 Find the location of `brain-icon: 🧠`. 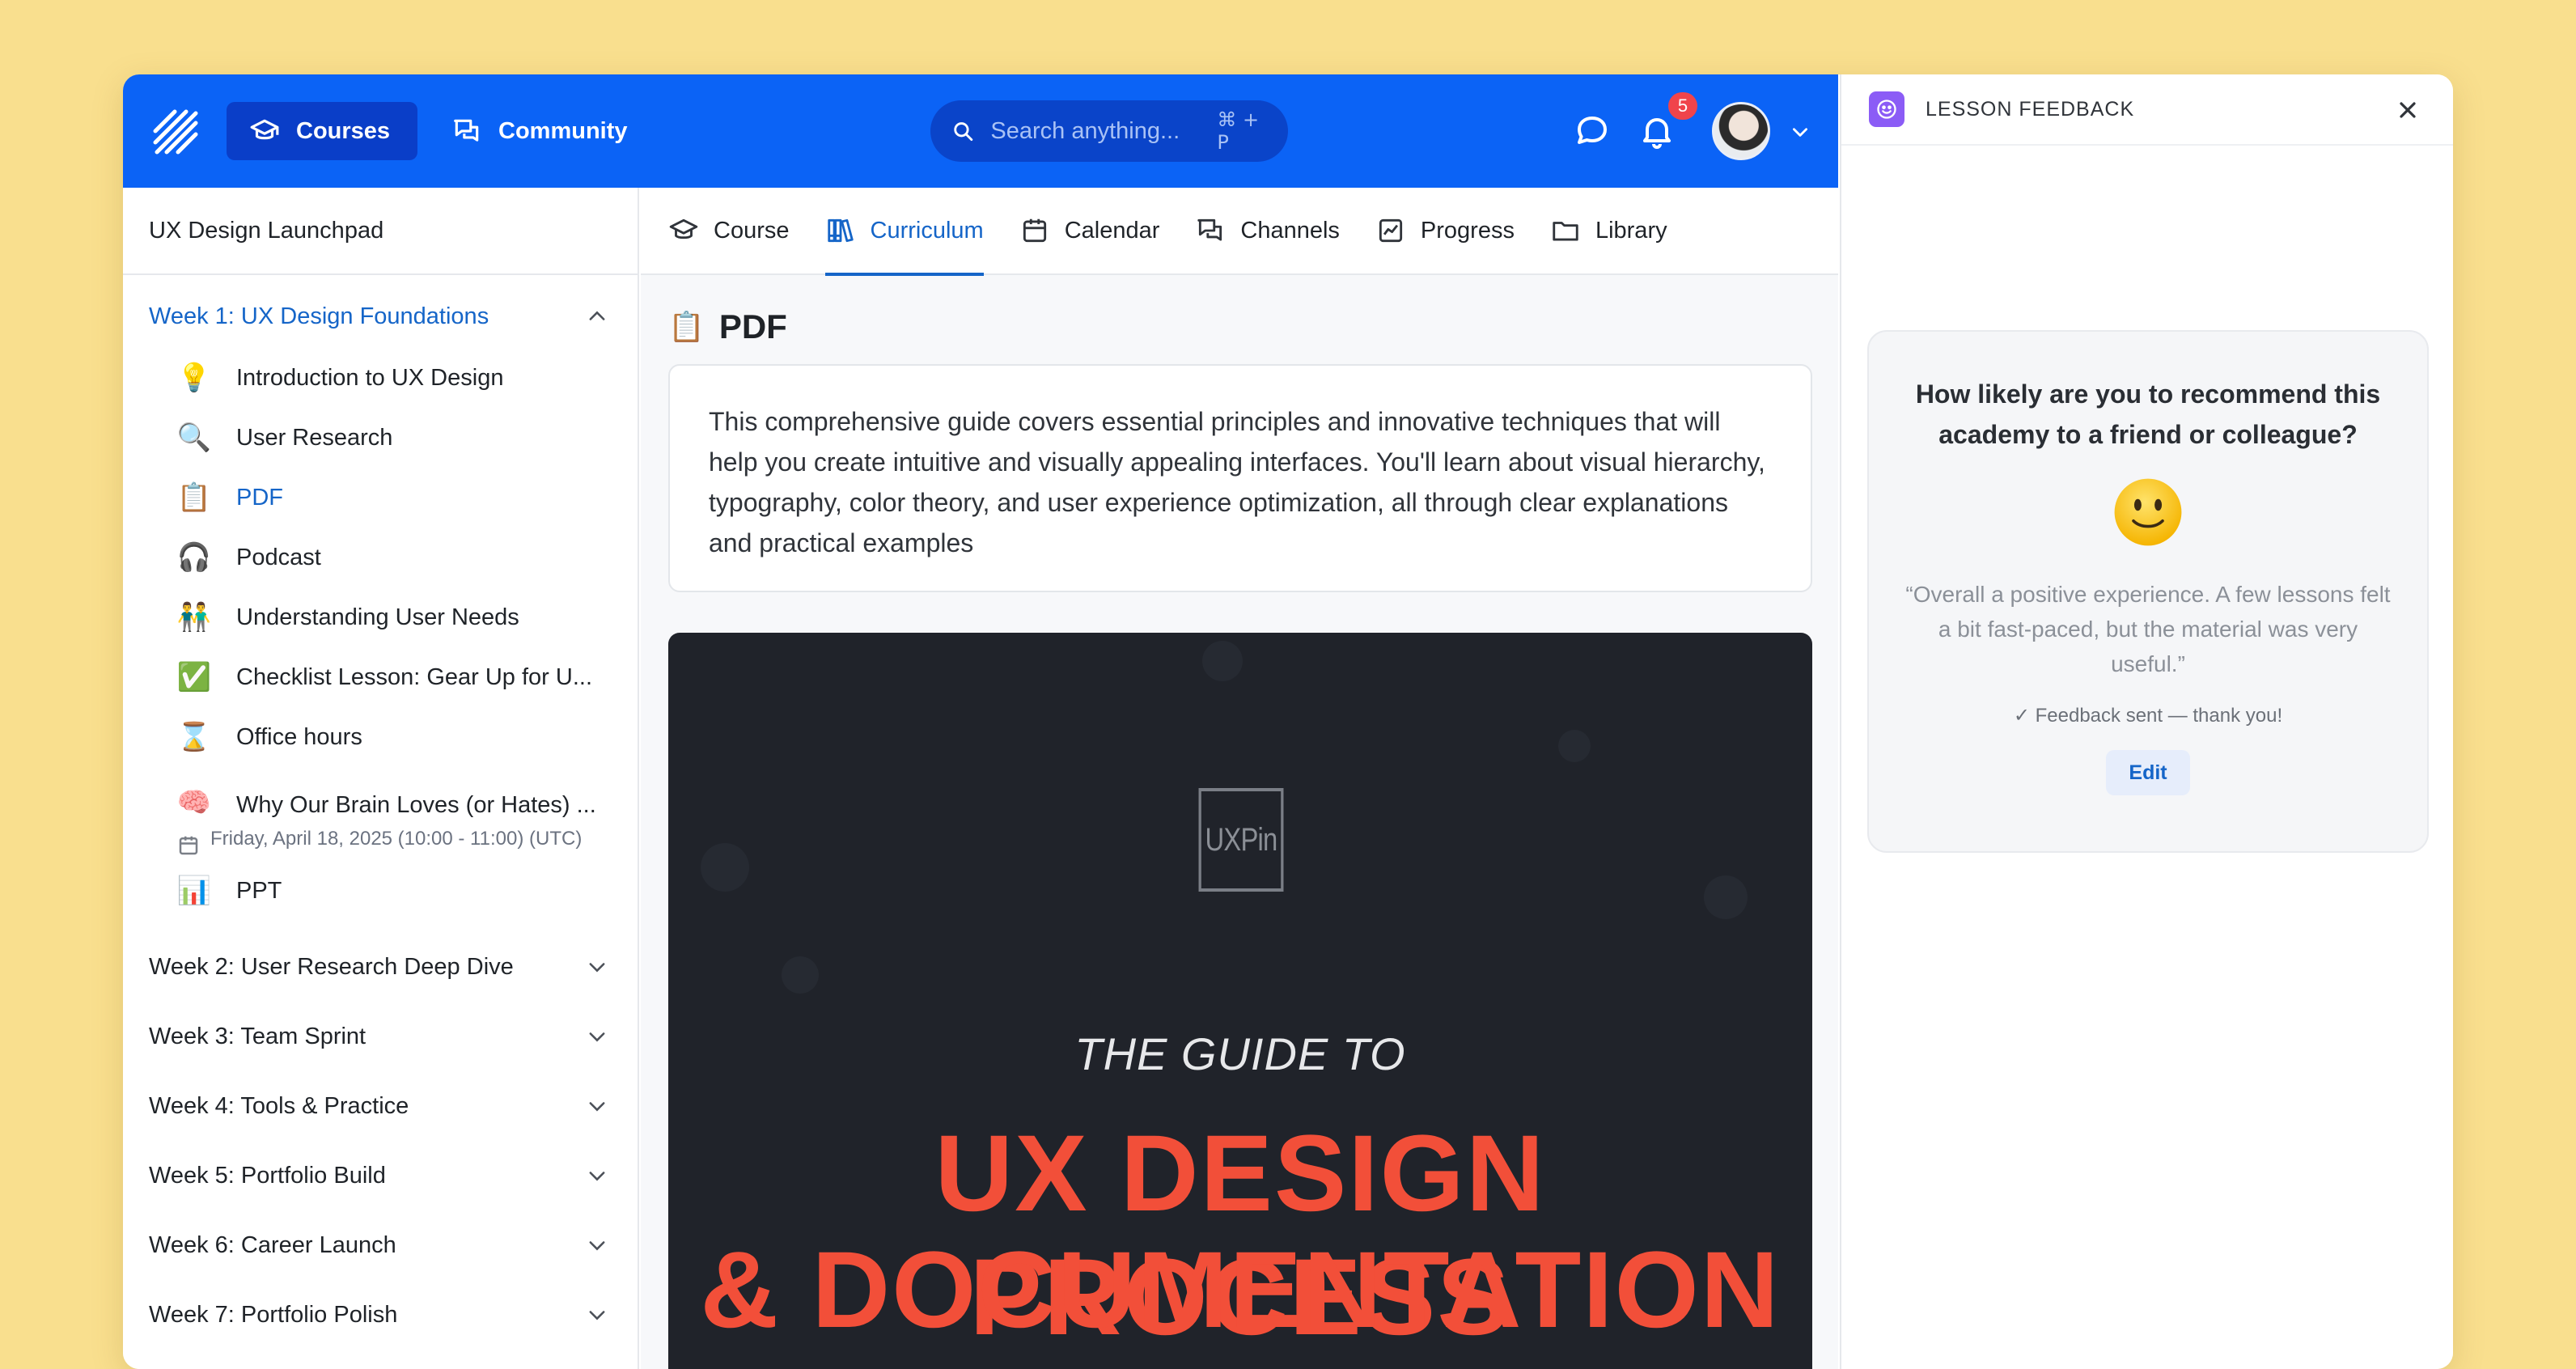

brain-icon: 🧠 is located at coordinates (194, 802).